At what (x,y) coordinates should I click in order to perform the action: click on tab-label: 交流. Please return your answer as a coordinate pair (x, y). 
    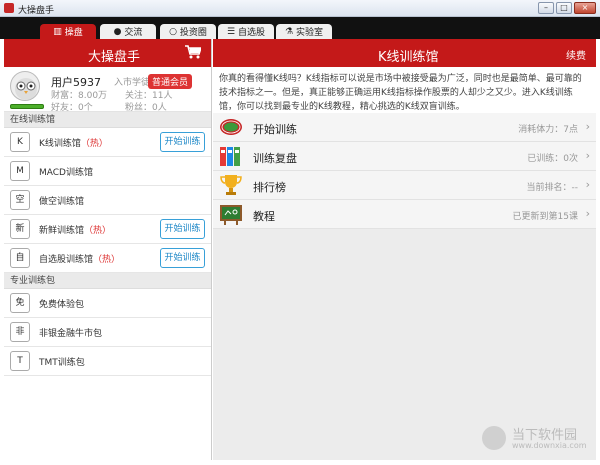
    Looking at the image, I should click on (133, 33).